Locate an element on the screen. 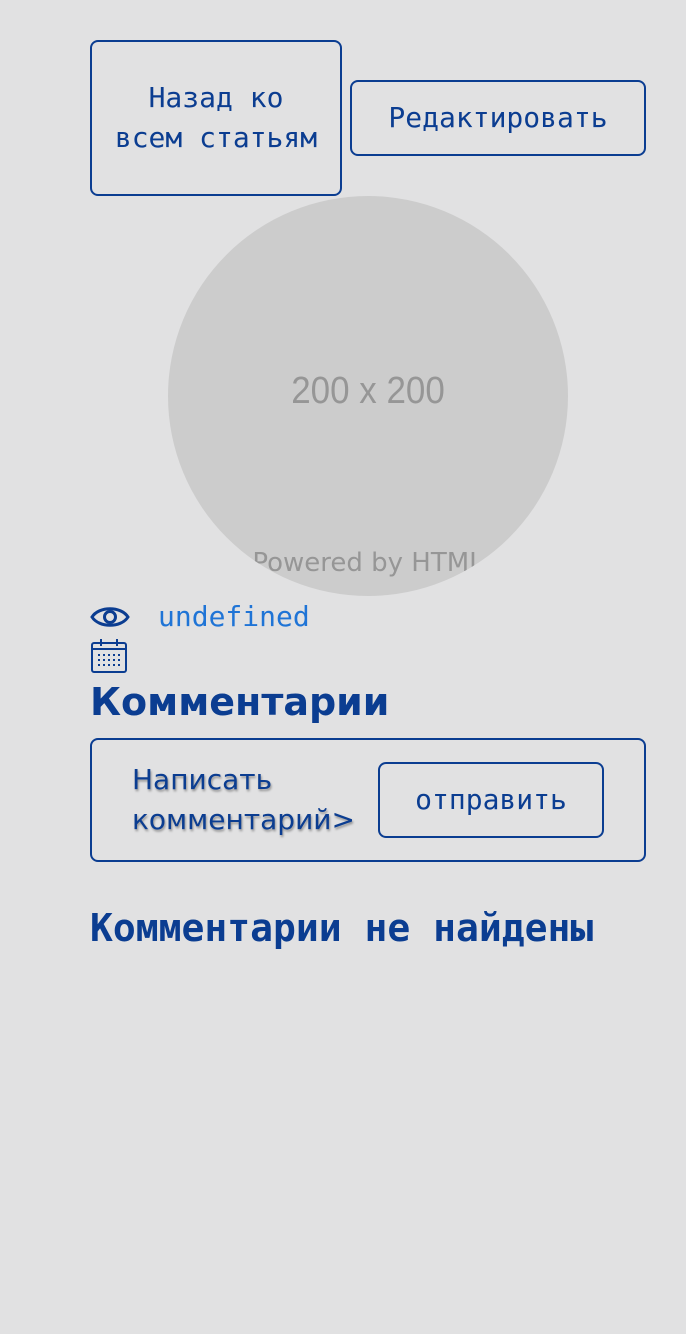 This screenshot has height=1334, width=686. image-powered-text: Powered by HTML is located at coordinates (368, 563).